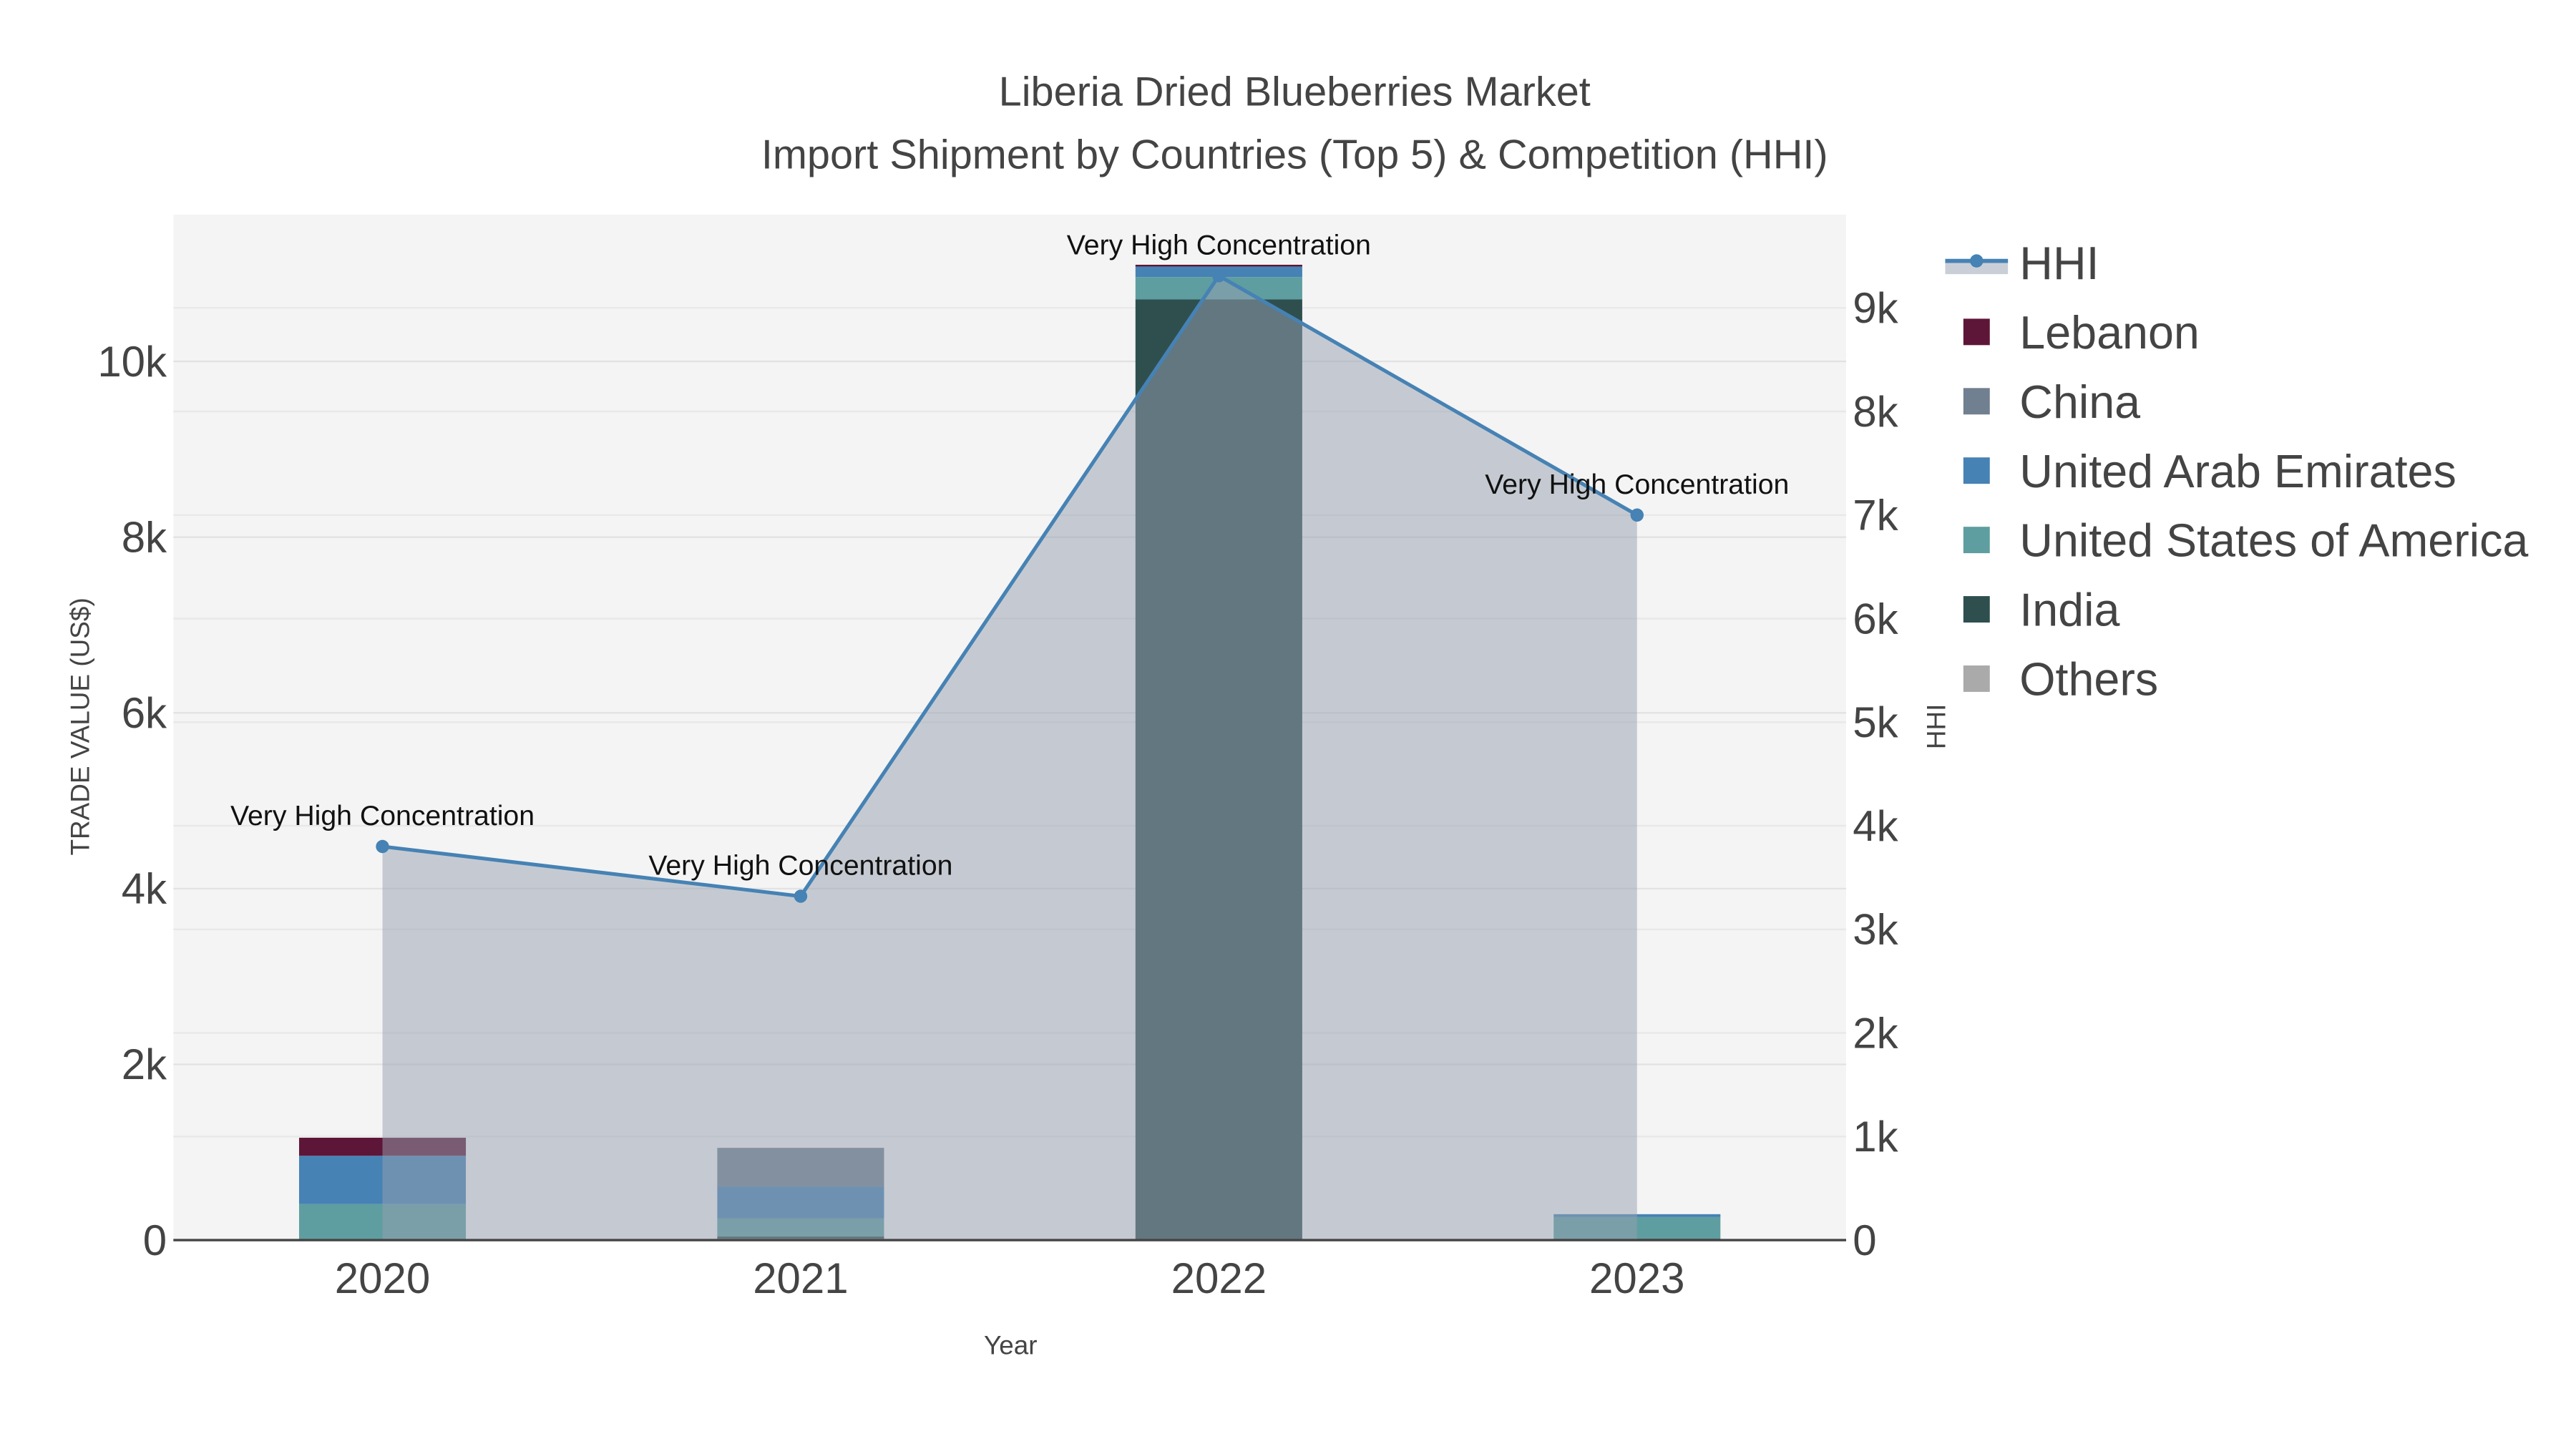  Describe the element at coordinates (1875, 930) in the screenshot. I see `y2-tick-label: 3k` at that location.